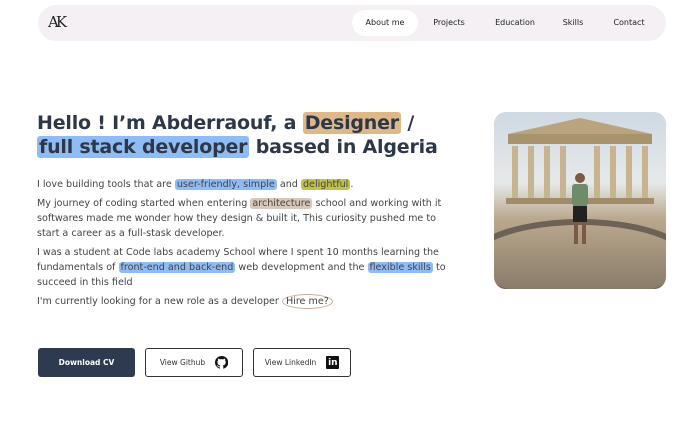 This screenshot has height=437, width=700. What do you see at coordinates (301, 267) in the screenshot?
I see `text: web development and the` at bounding box center [301, 267].